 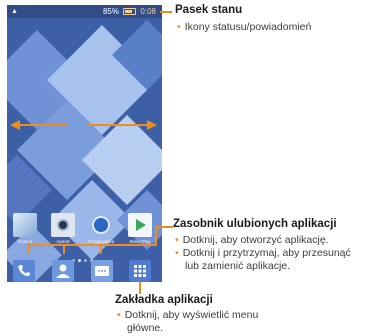 What do you see at coordinates (255, 224) in the screenshot?
I see `favorites-heading: Zasobnik ulubionych aplikacji` at bounding box center [255, 224].